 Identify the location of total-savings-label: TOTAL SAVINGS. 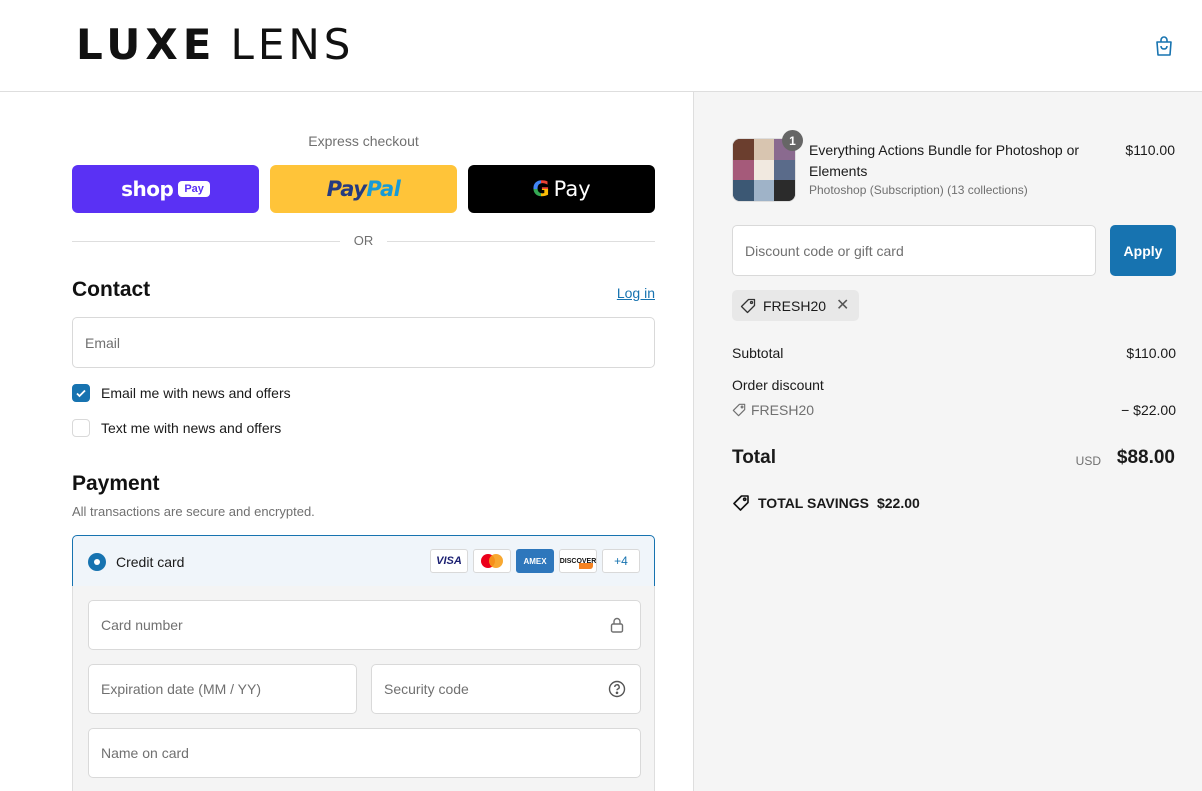
(813, 503).